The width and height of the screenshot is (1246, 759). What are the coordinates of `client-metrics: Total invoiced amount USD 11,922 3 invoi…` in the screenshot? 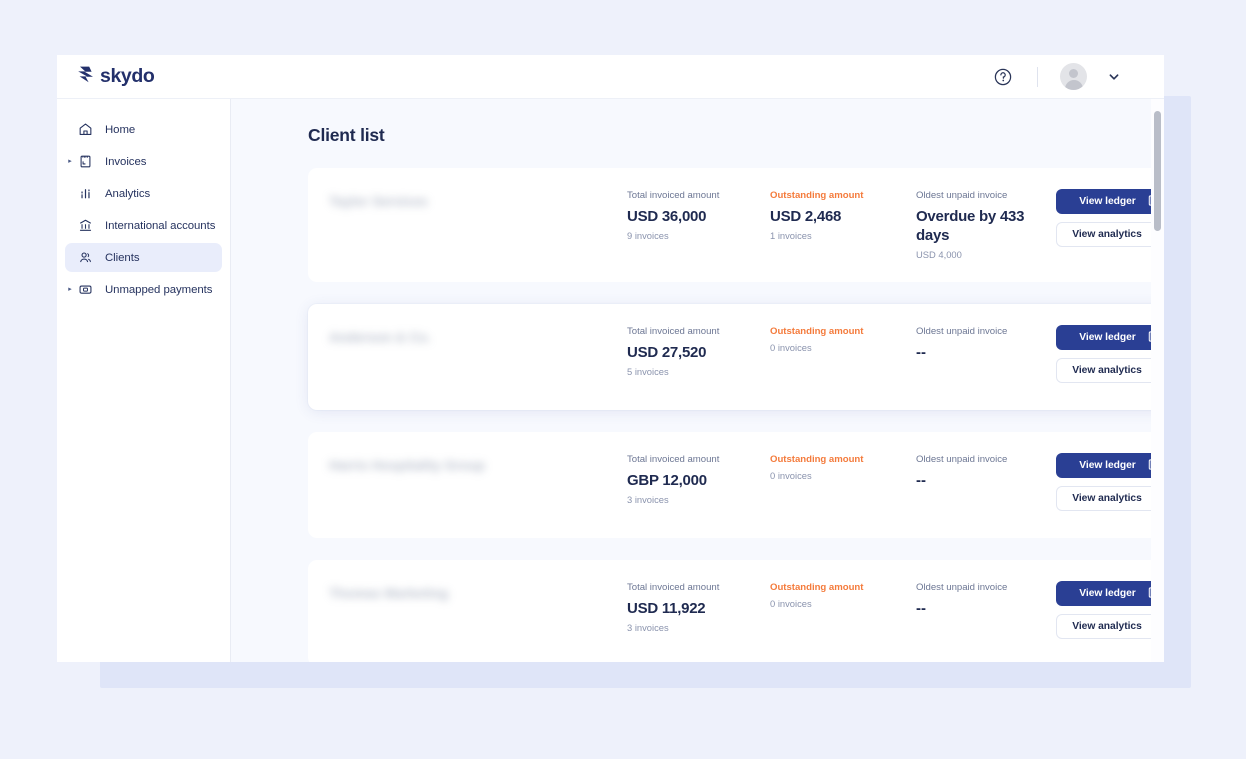 It's located at (841, 607).